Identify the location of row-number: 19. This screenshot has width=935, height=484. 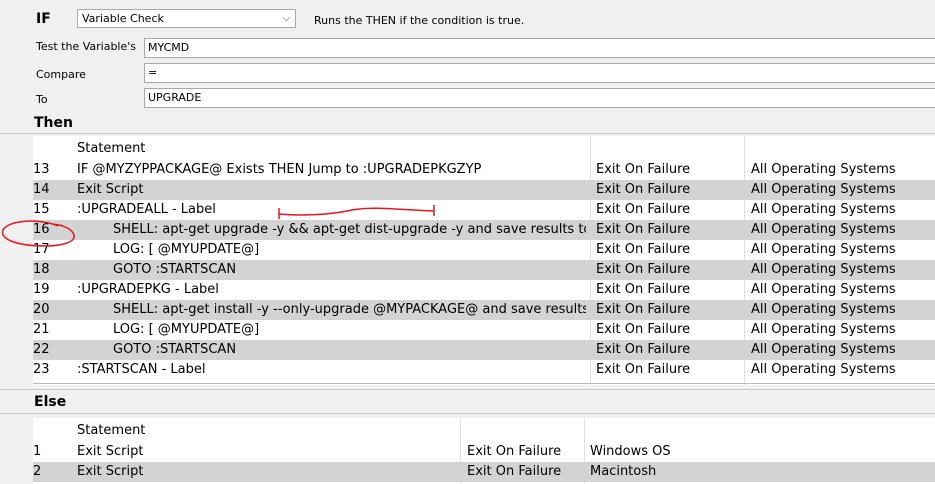
(41, 289).